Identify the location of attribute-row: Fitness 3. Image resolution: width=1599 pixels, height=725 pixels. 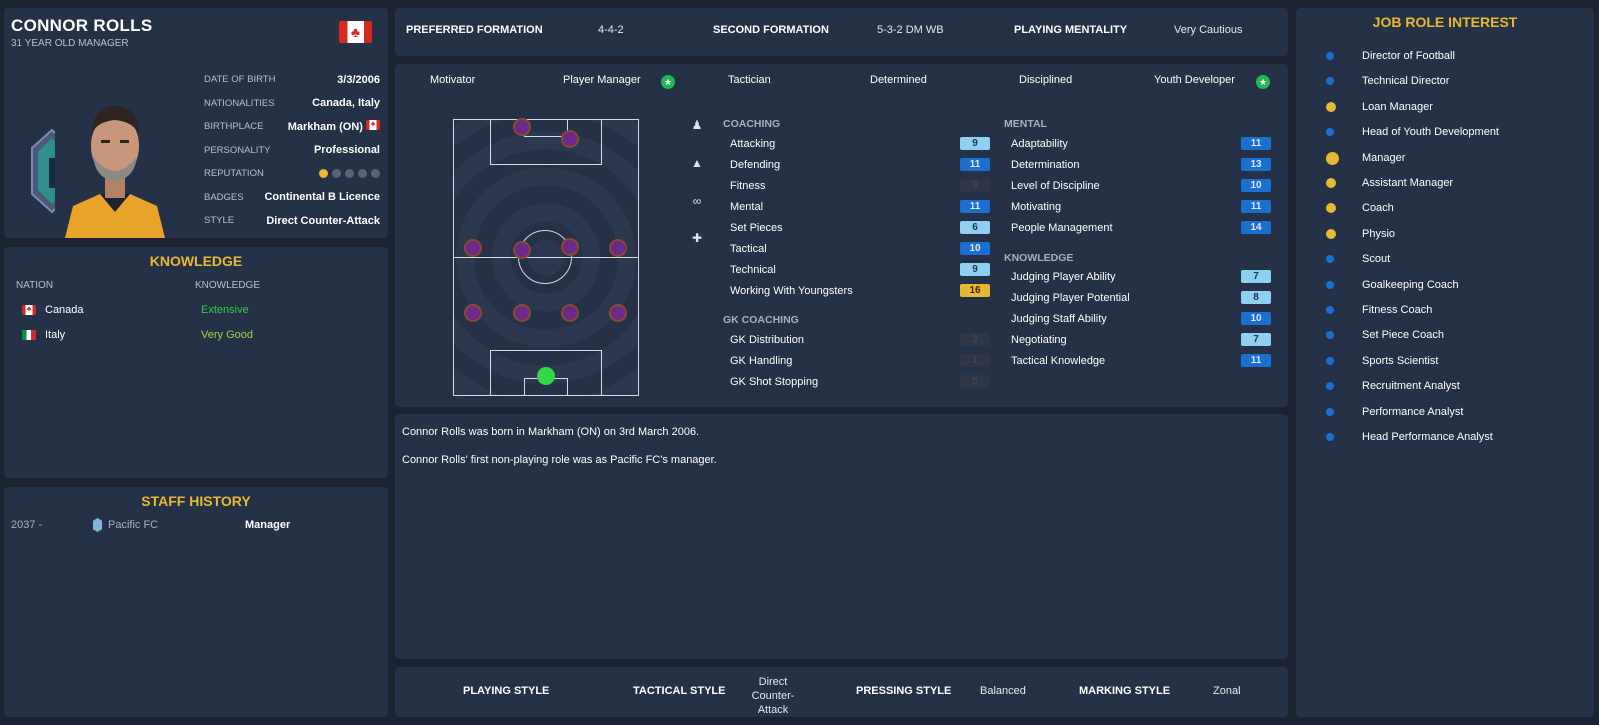
(856, 185).